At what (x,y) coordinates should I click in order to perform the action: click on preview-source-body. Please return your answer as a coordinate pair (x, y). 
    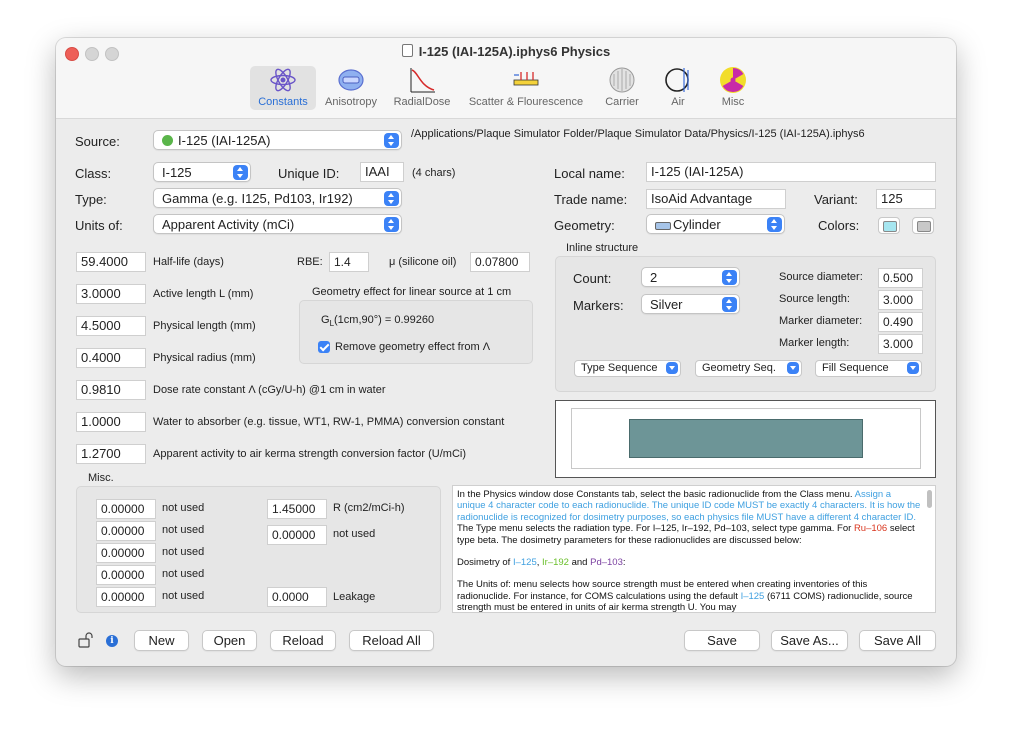
    Looking at the image, I should click on (746, 438).